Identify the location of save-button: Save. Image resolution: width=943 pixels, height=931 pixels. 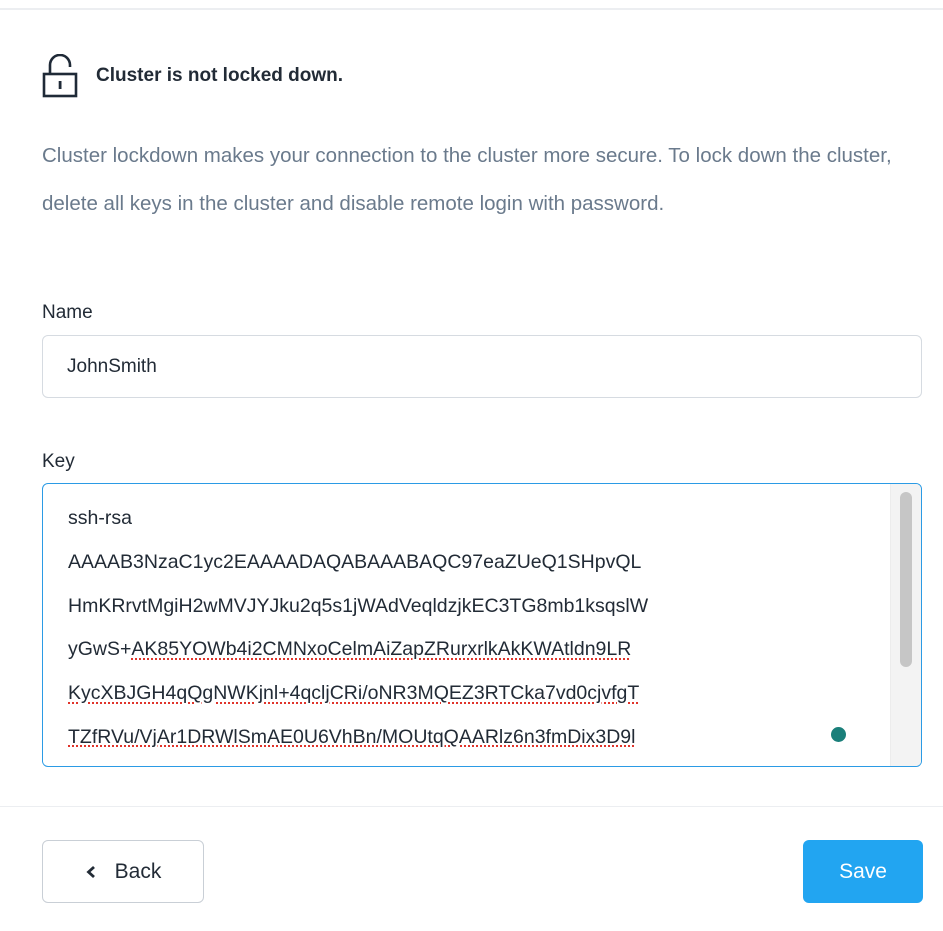
(863, 871).